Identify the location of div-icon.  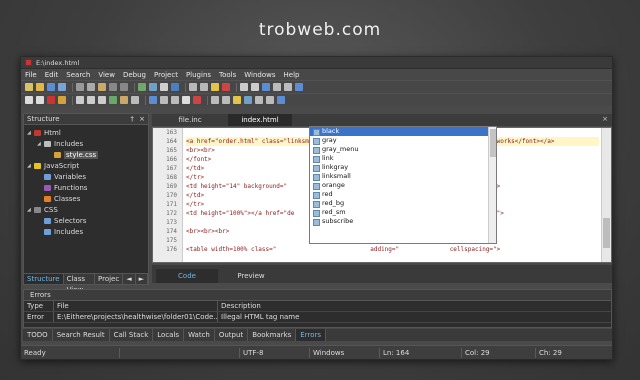
(215, 100).